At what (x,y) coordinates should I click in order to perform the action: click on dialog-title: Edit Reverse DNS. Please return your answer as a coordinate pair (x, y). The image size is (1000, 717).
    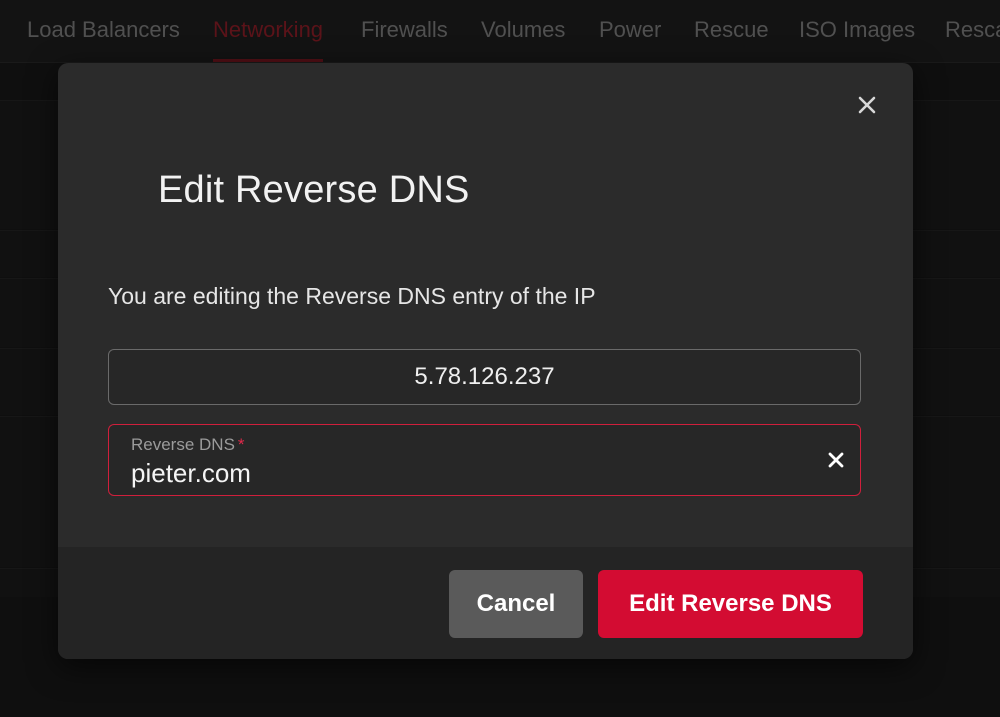
    Looking at the image, I should click on (314, 190).